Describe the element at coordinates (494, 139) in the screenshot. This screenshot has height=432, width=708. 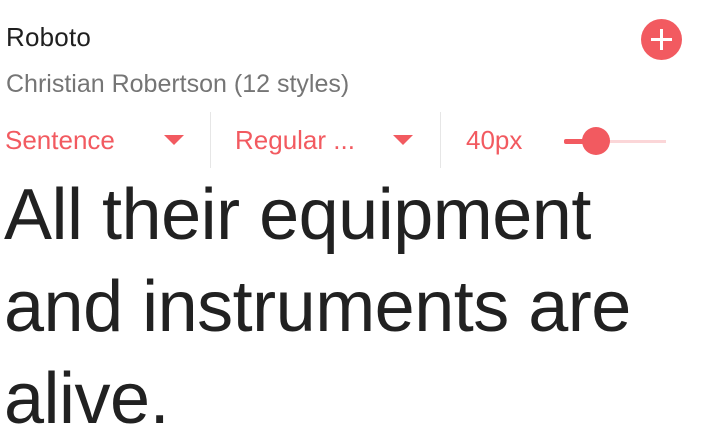
I see `font-size-label: 40px` at that location.